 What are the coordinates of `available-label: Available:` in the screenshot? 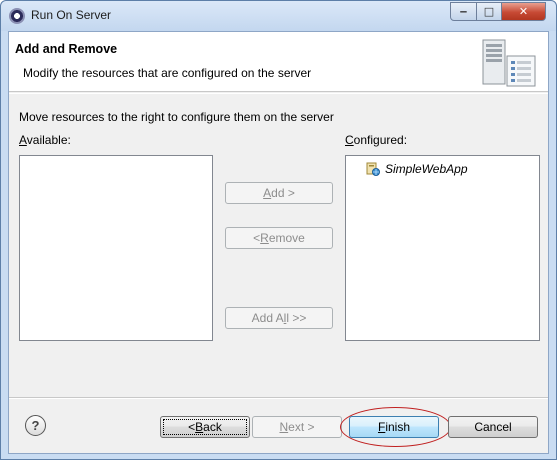 It's located at (45, 140).